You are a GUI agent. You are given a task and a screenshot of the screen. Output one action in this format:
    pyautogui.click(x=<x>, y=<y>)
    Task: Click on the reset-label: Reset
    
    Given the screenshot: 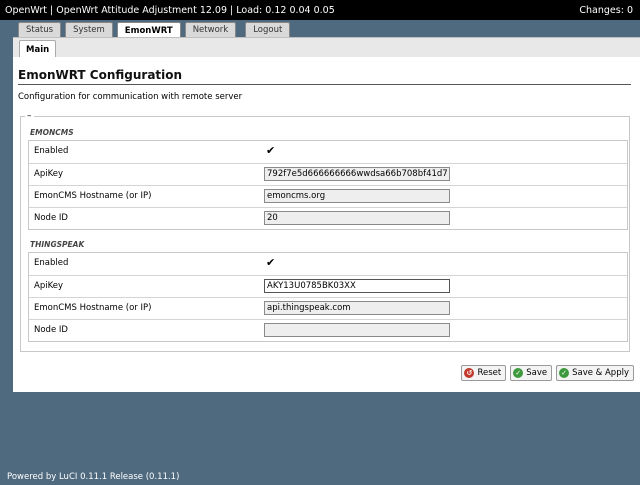 What is the action you would take?
    pyautogui.click(x=489, y=373)
    